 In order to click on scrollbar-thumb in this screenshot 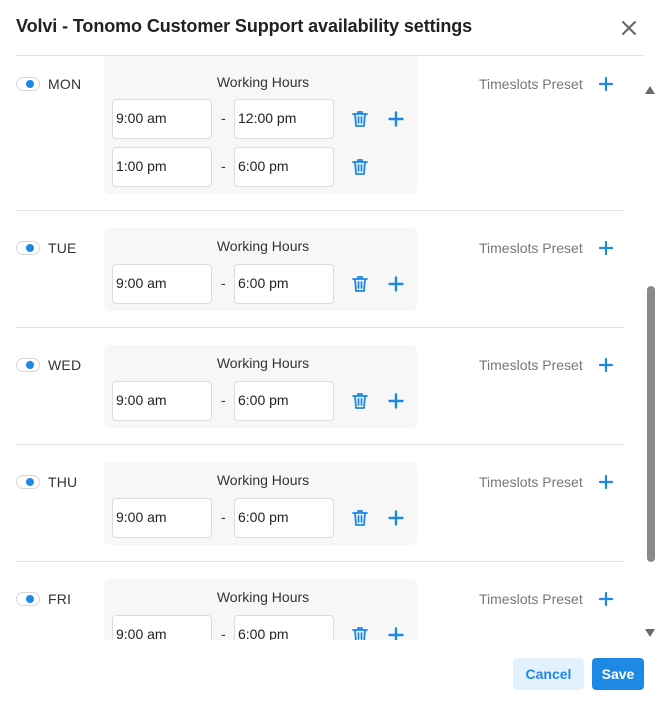, I will do `click(651, 424)`.